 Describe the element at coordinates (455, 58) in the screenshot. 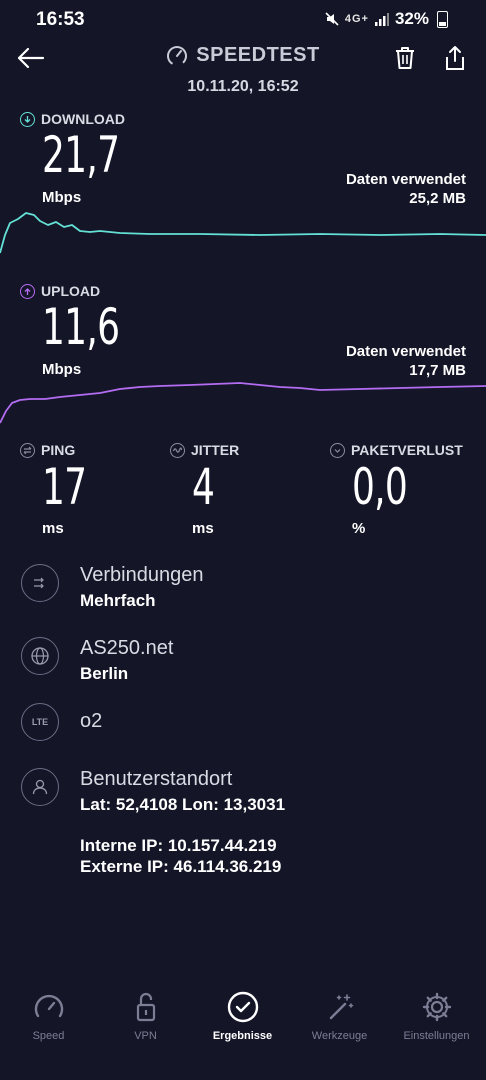

I see `share-button` at that location.